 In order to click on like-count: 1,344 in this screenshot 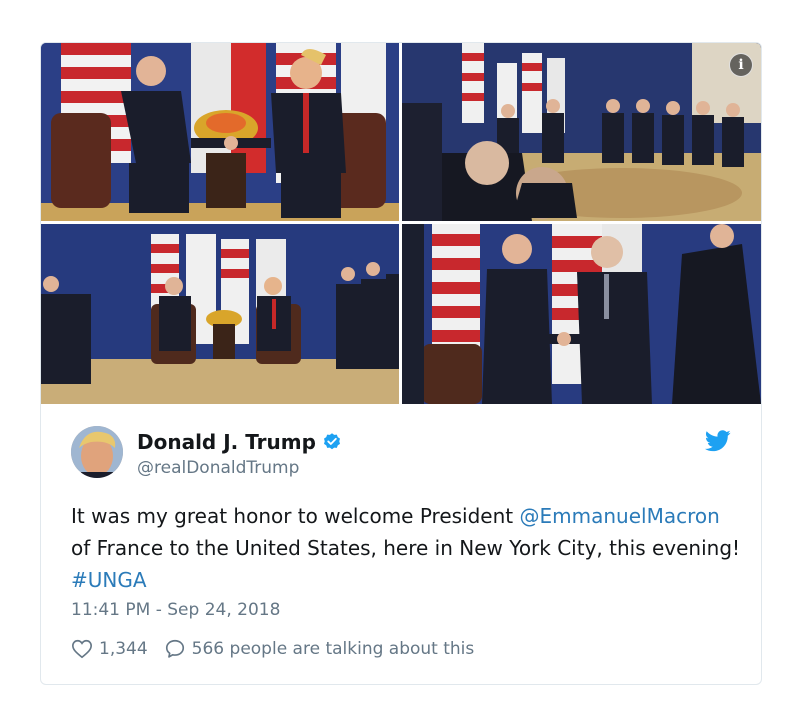, I will do `click(123, 649)`.